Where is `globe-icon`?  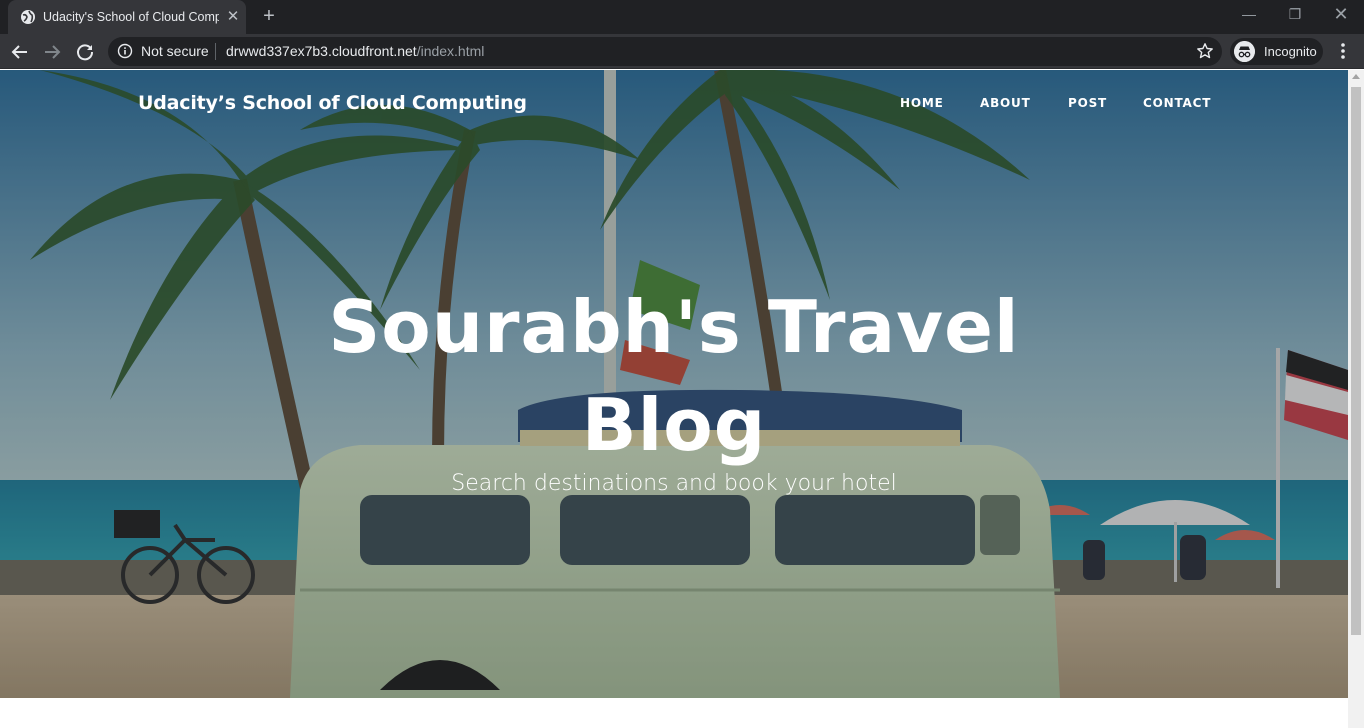 globe-icon is located at coordinates (28, 17).